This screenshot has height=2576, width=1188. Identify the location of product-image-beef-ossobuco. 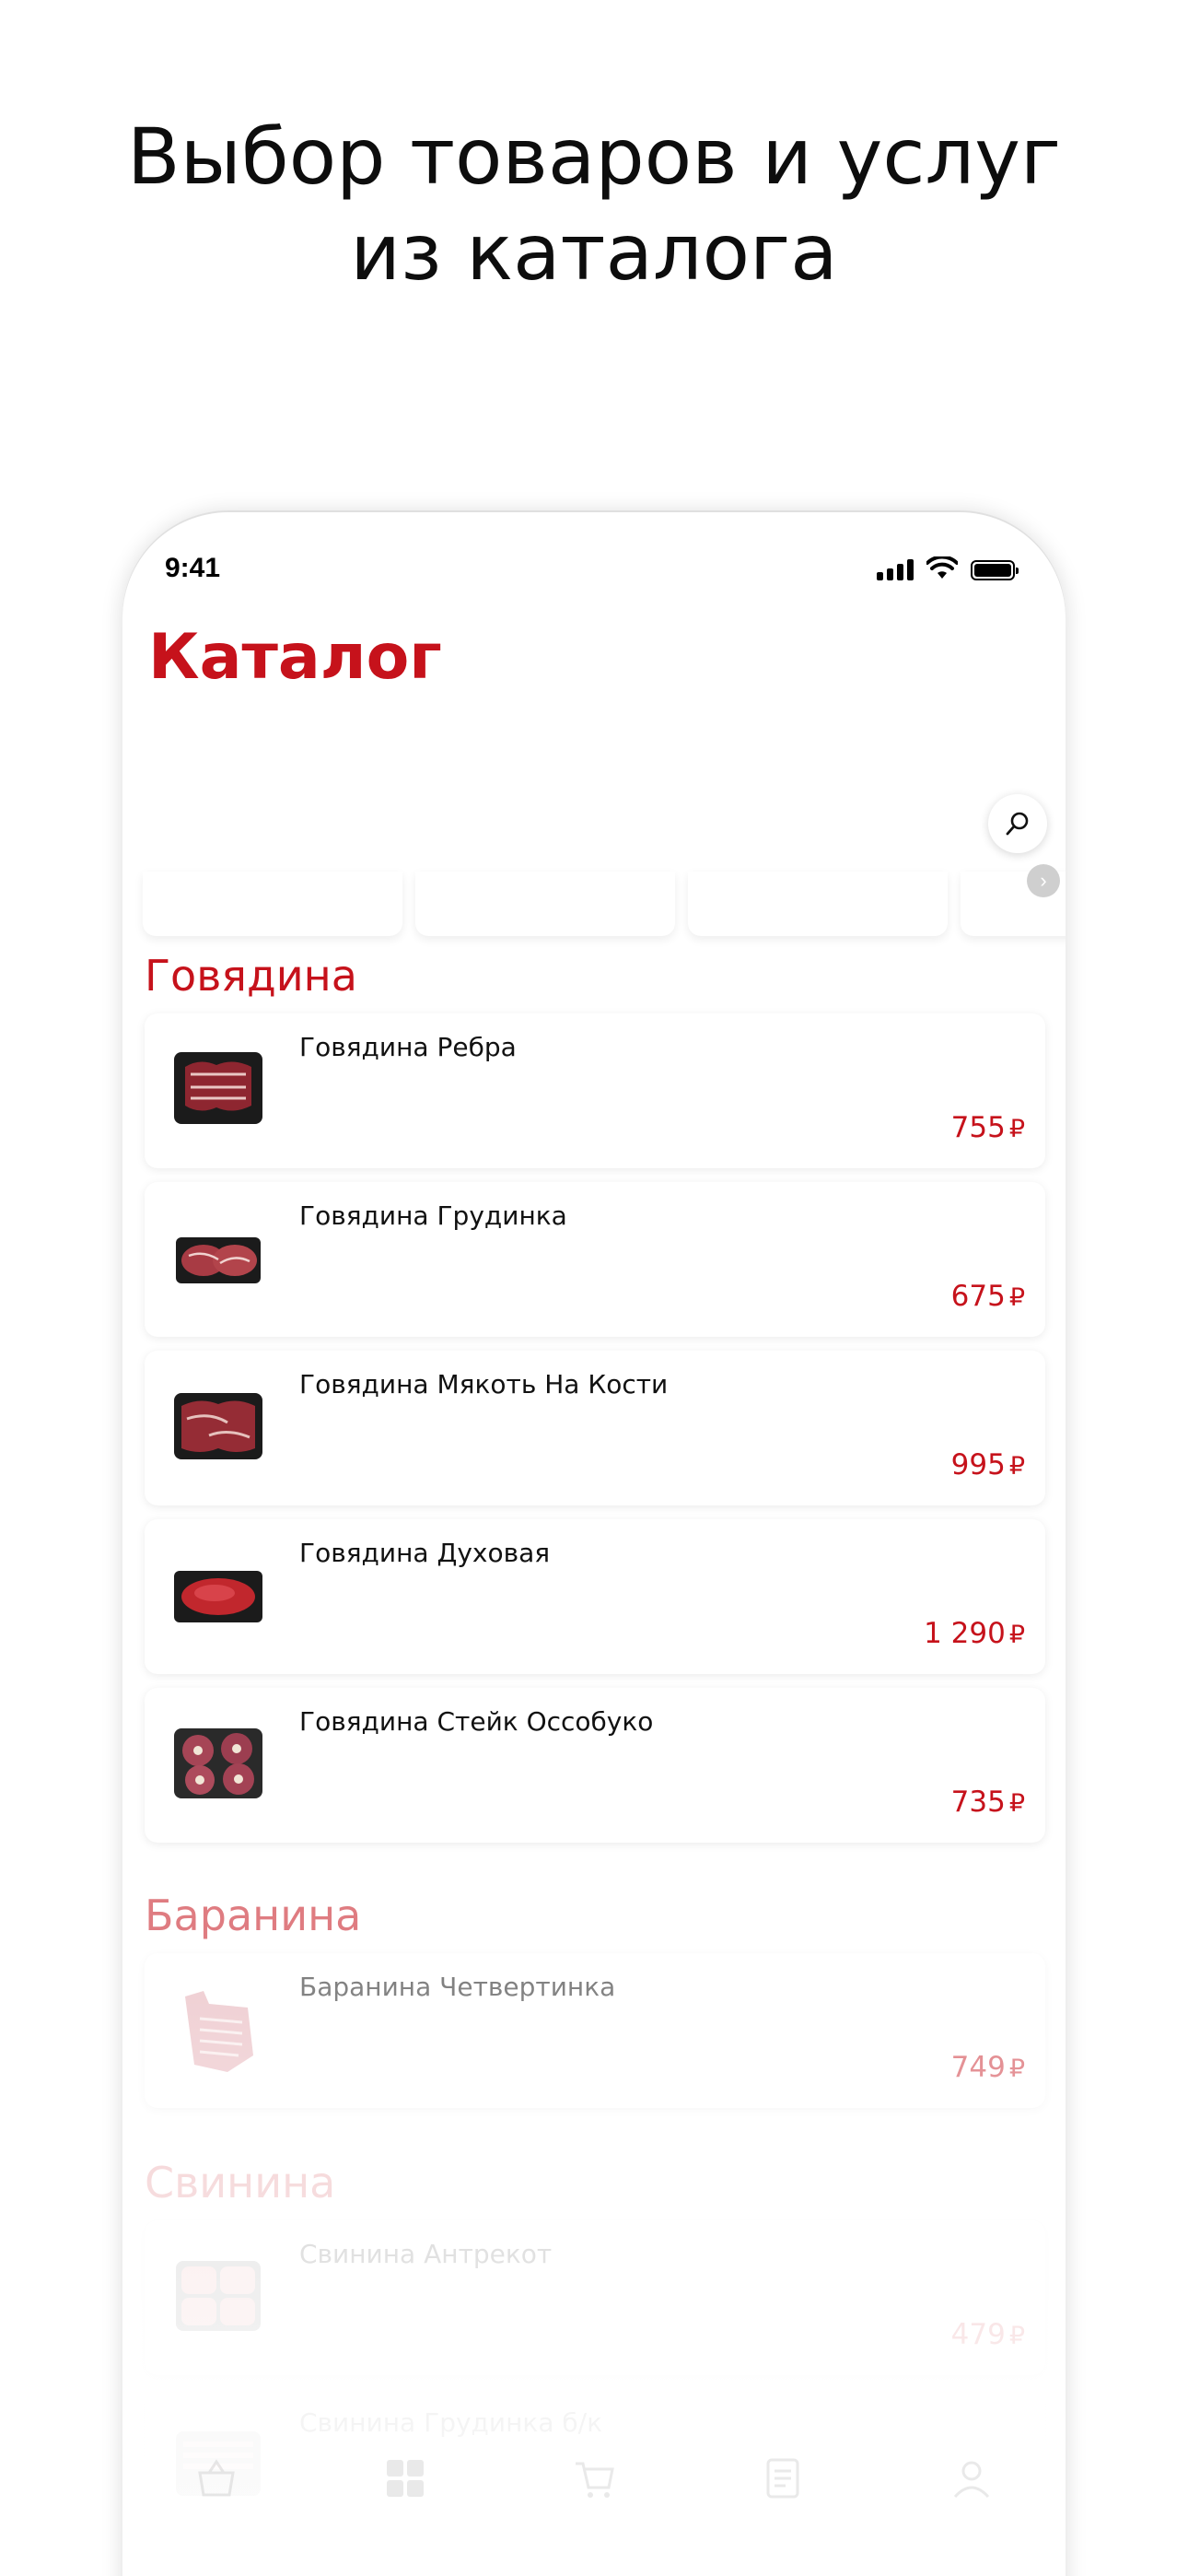
(218, 1763).